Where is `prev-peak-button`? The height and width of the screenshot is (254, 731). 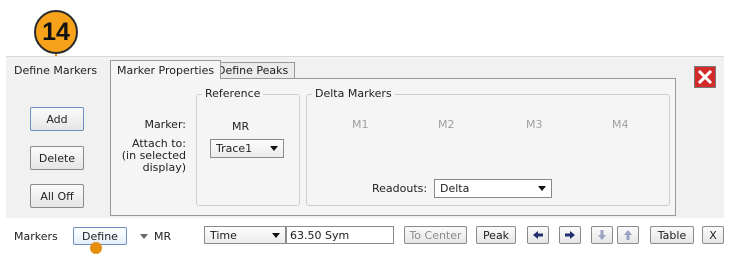 prev-peak-button is located at coordinates (538, 235).